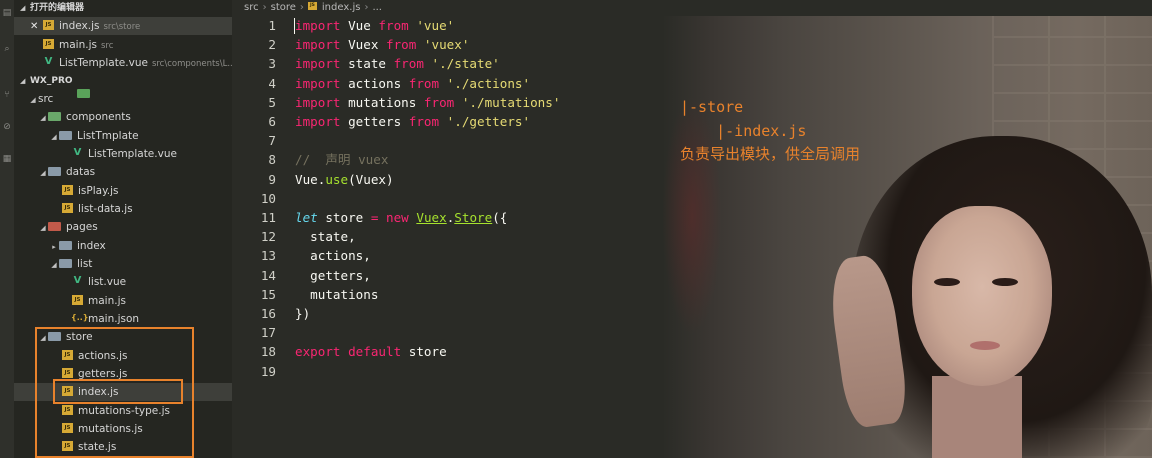 This screenshot has height=458, width=1152. I want to click on breadcrumb-file: index.js, so click(341, 7).